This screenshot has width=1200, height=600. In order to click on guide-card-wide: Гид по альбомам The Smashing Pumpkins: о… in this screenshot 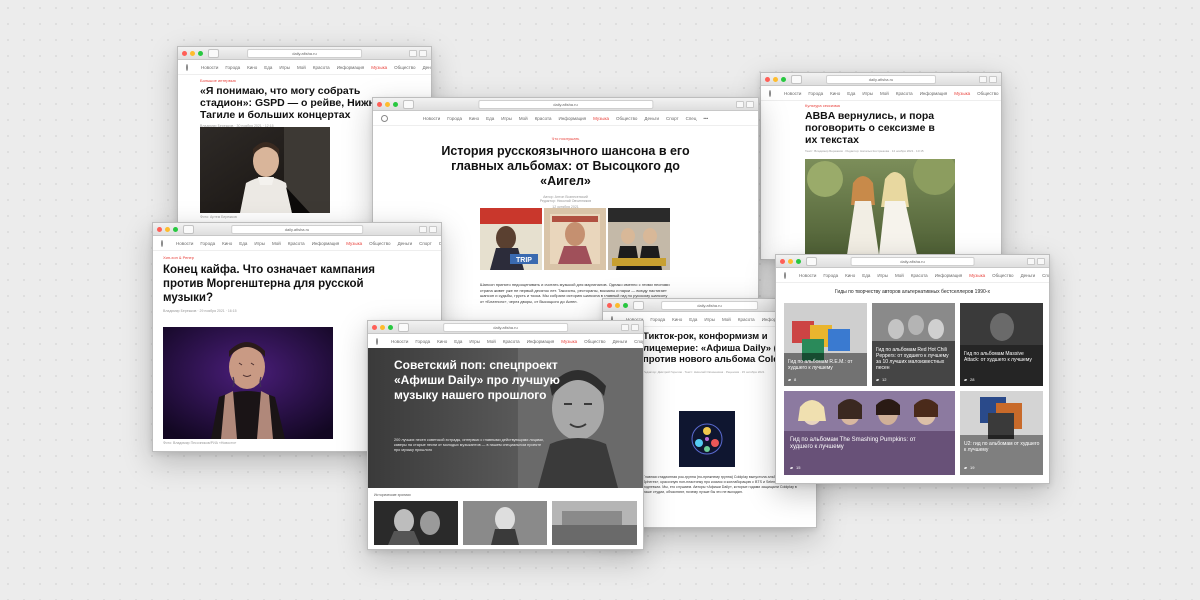, I will do `click(869, 433)`.